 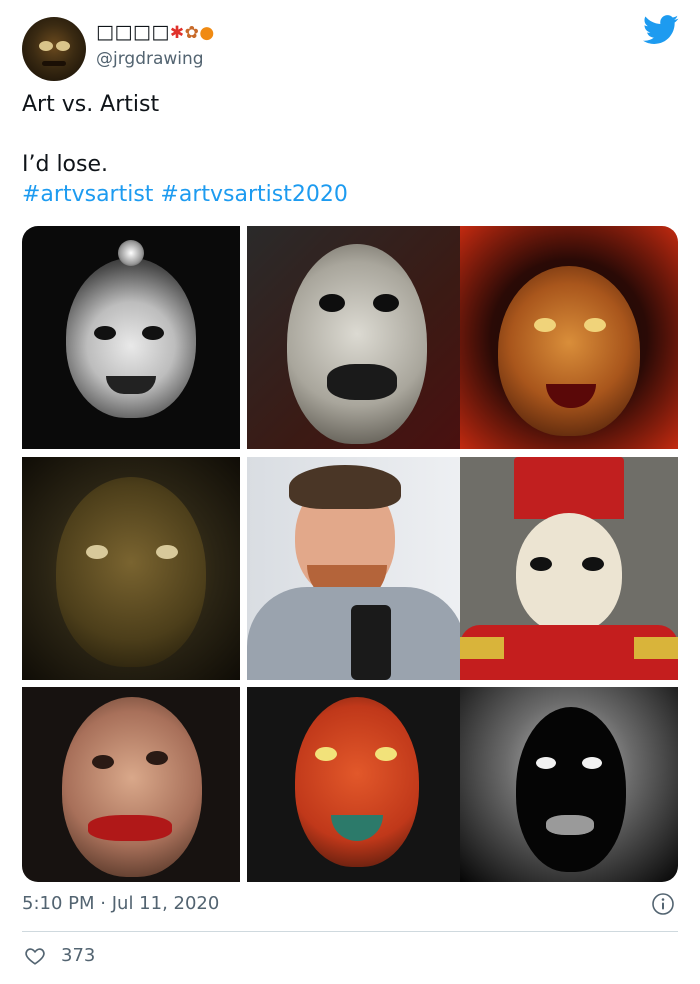 What do you see at coordinates (87, 194) in the screenshot?
I see `hashtag-link: #artvsartist` at bounding box center [87, 194].